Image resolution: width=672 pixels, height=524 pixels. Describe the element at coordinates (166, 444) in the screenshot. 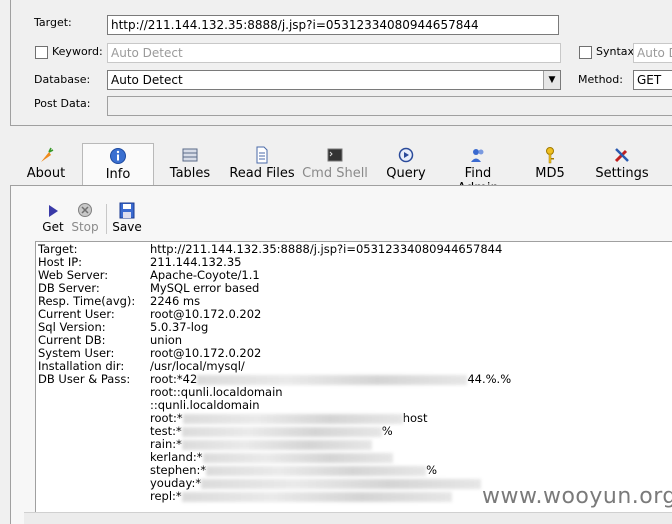

I see `db-user-prefix: rain:*` at that location.